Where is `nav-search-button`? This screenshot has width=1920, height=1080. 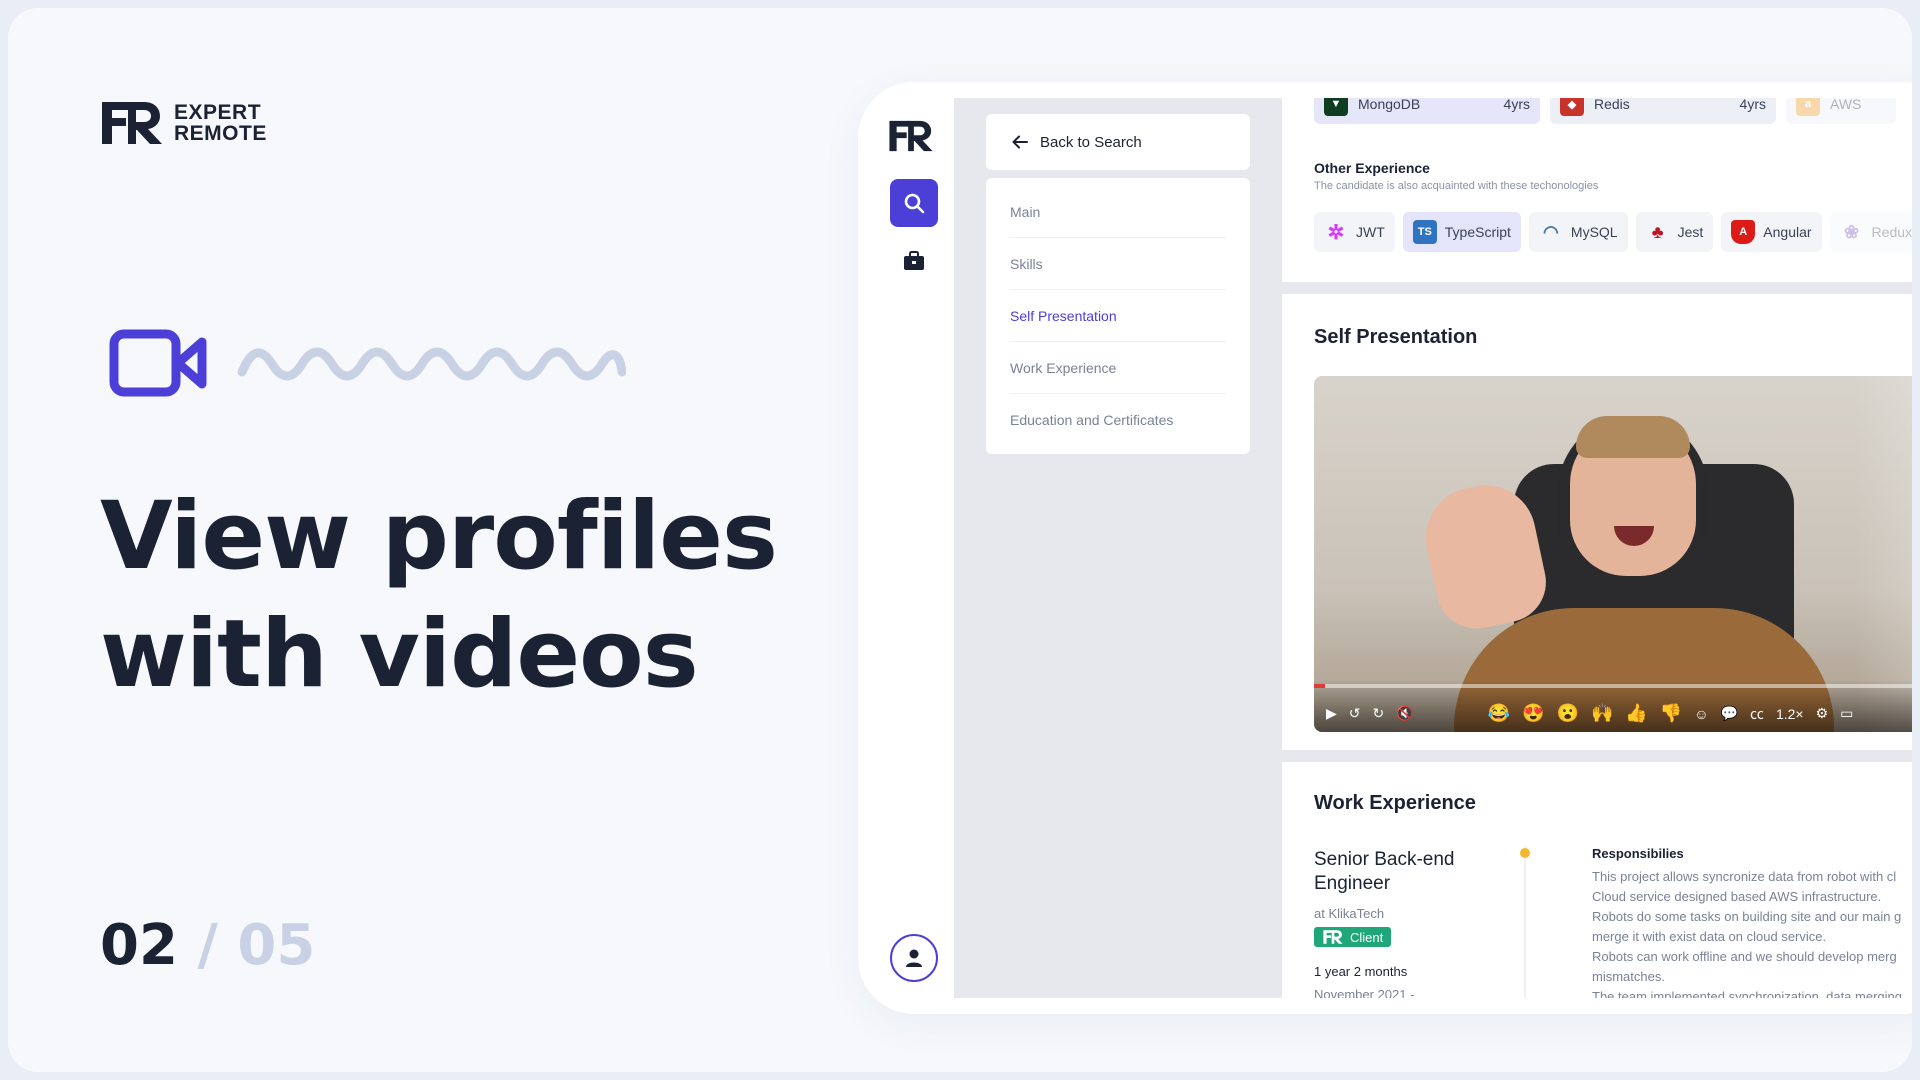
nav-search-button is located at coordinates (914, 203).